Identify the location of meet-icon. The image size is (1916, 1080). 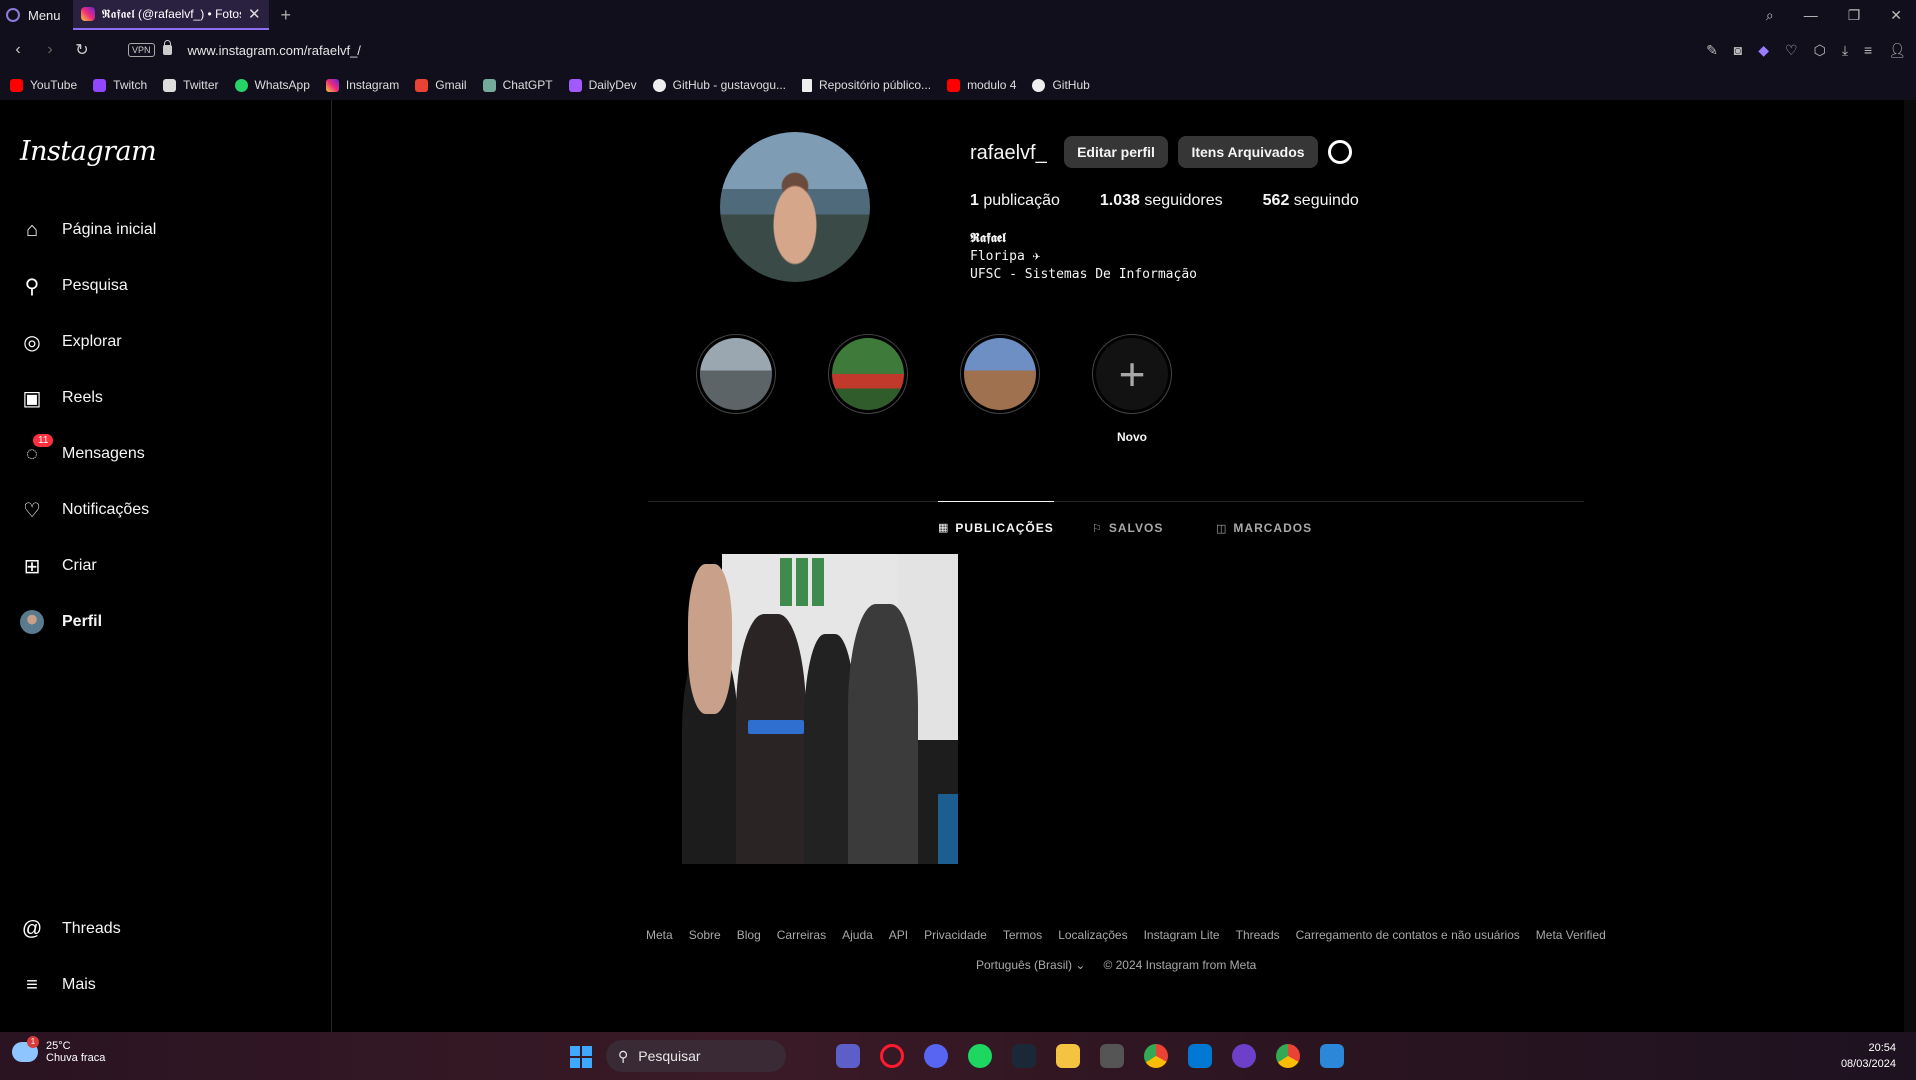
(848, 1056).